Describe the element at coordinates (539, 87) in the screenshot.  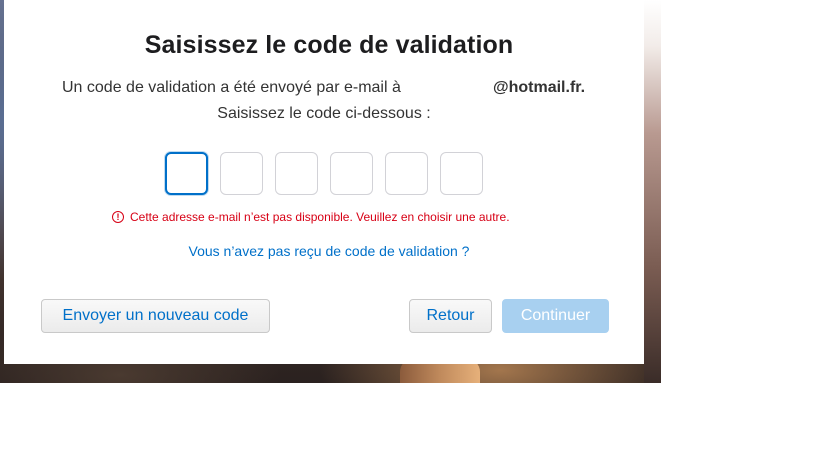
I see `email-address: @hotmail.fr.` at that location.